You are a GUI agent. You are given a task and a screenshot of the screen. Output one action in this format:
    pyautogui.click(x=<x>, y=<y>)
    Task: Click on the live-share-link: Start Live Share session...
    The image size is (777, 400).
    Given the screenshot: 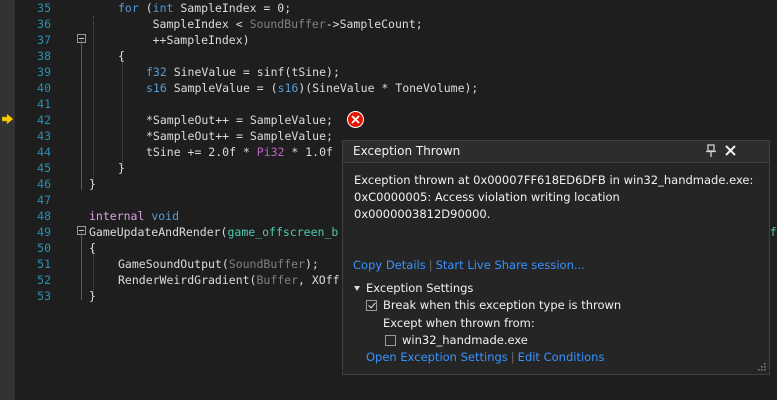 What is the action you would take?
    pyautogui.click(x=510, y=265)
    